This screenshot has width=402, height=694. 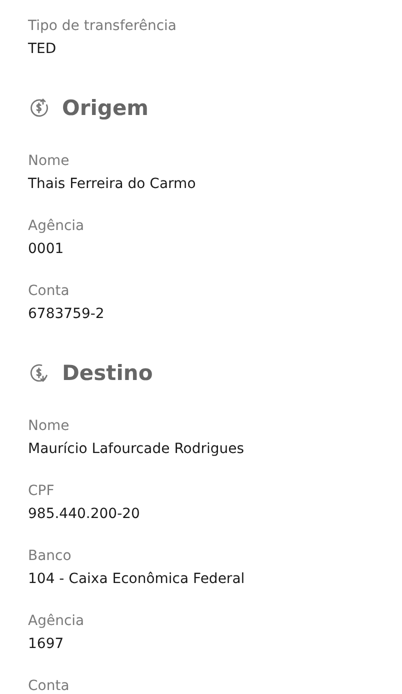 I want to click on field-value: 0001, so click(x=46, y=249).